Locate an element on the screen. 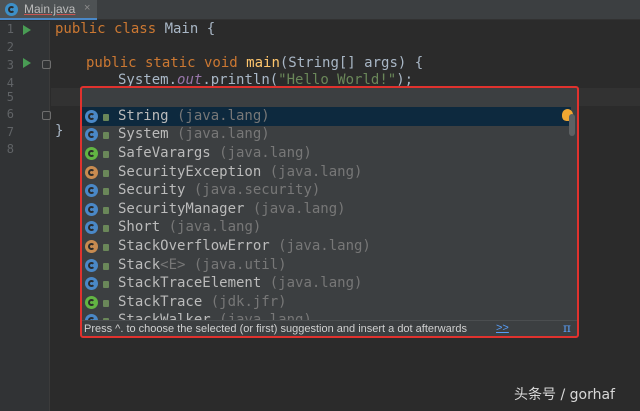 The image size is (640, 411). completion-item-name: Security is located at coordinates (152, 190).